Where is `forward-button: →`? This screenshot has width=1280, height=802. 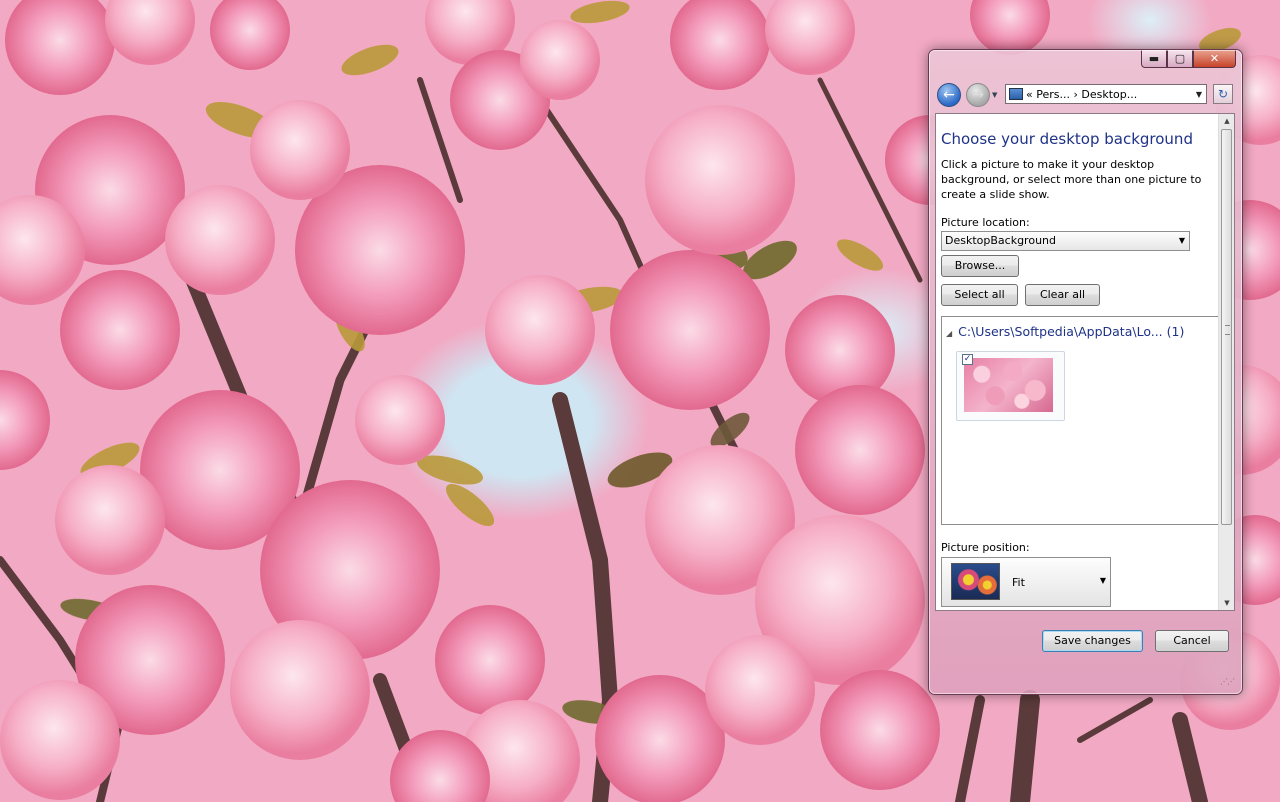
forward-button: → is located at coordinates (978, 95).